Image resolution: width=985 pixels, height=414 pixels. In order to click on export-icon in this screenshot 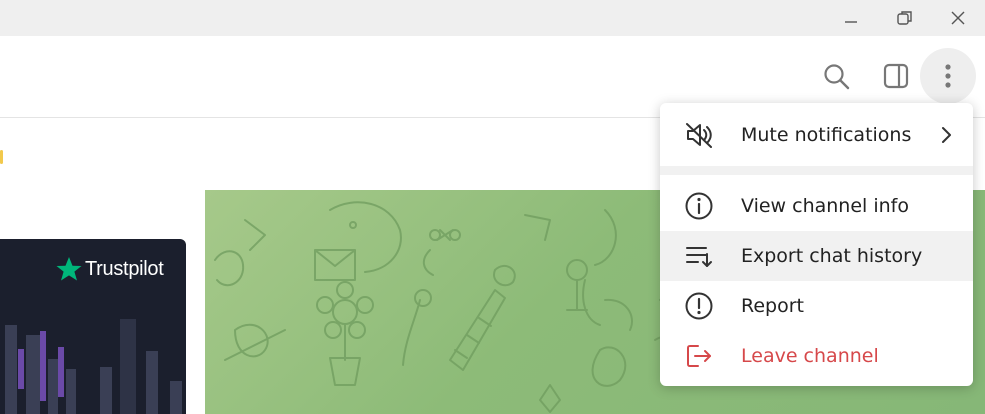, I will do `click(699, 256)`.